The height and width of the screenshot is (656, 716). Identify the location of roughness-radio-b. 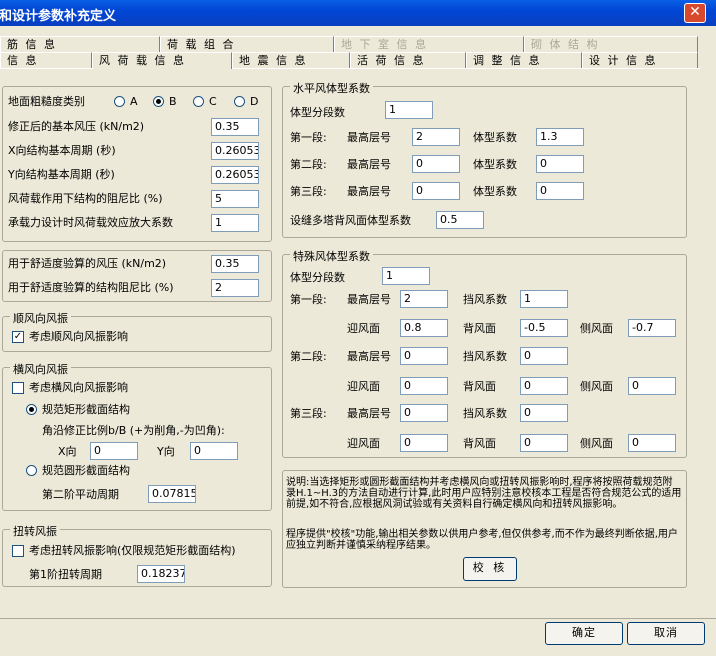
(158, 101).